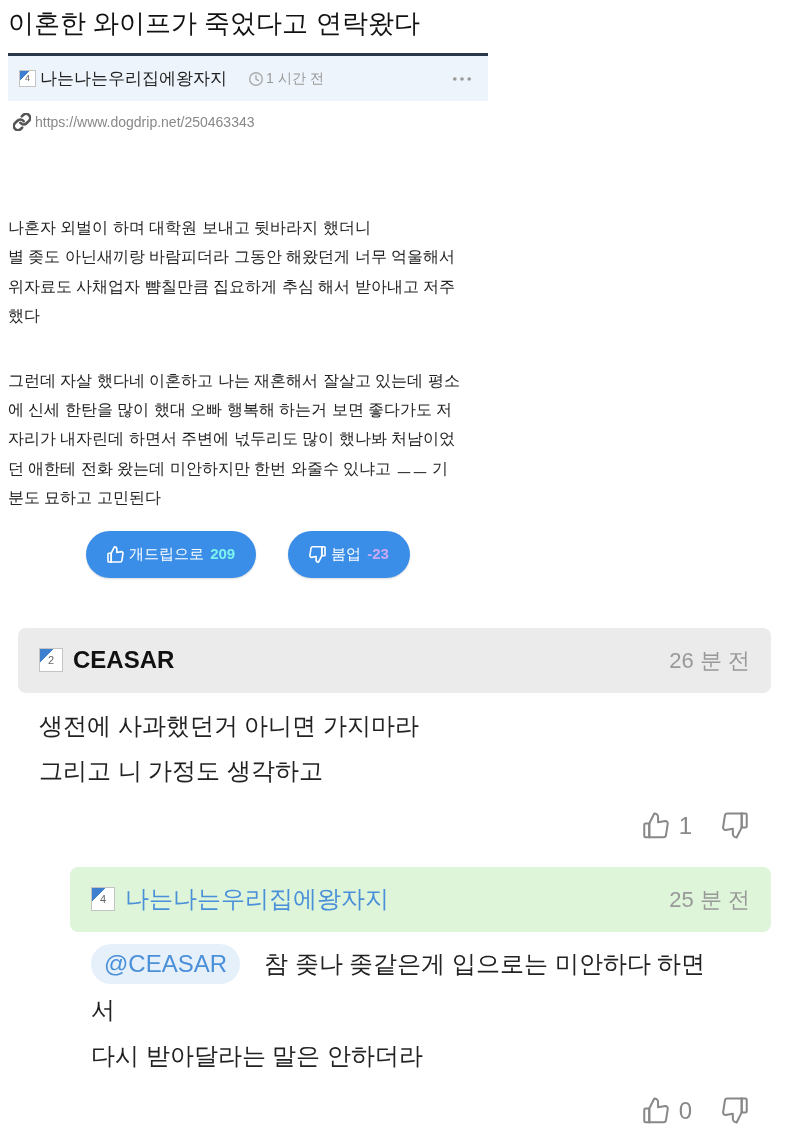 This screenshot has height=1144, width=804. I want to click on comment-author: 나는나는우리집에왕자지, so click(257, 899).